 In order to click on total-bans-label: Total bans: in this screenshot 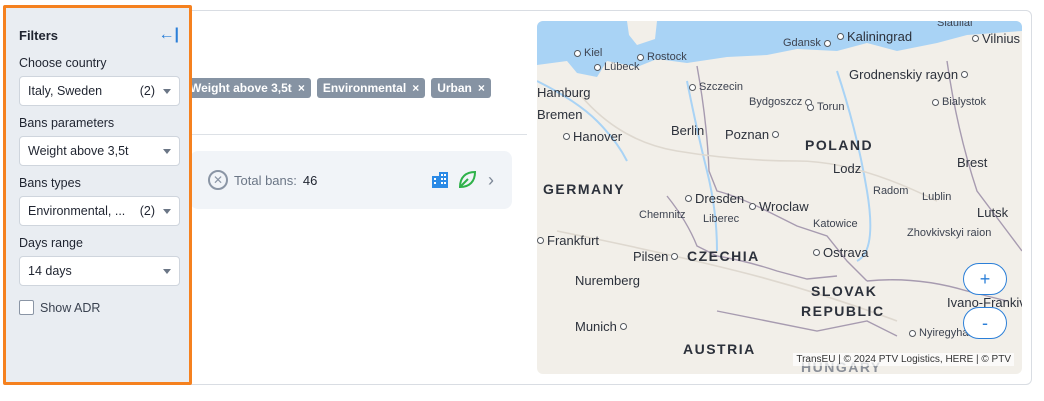, I will do `click(265, 180)`.